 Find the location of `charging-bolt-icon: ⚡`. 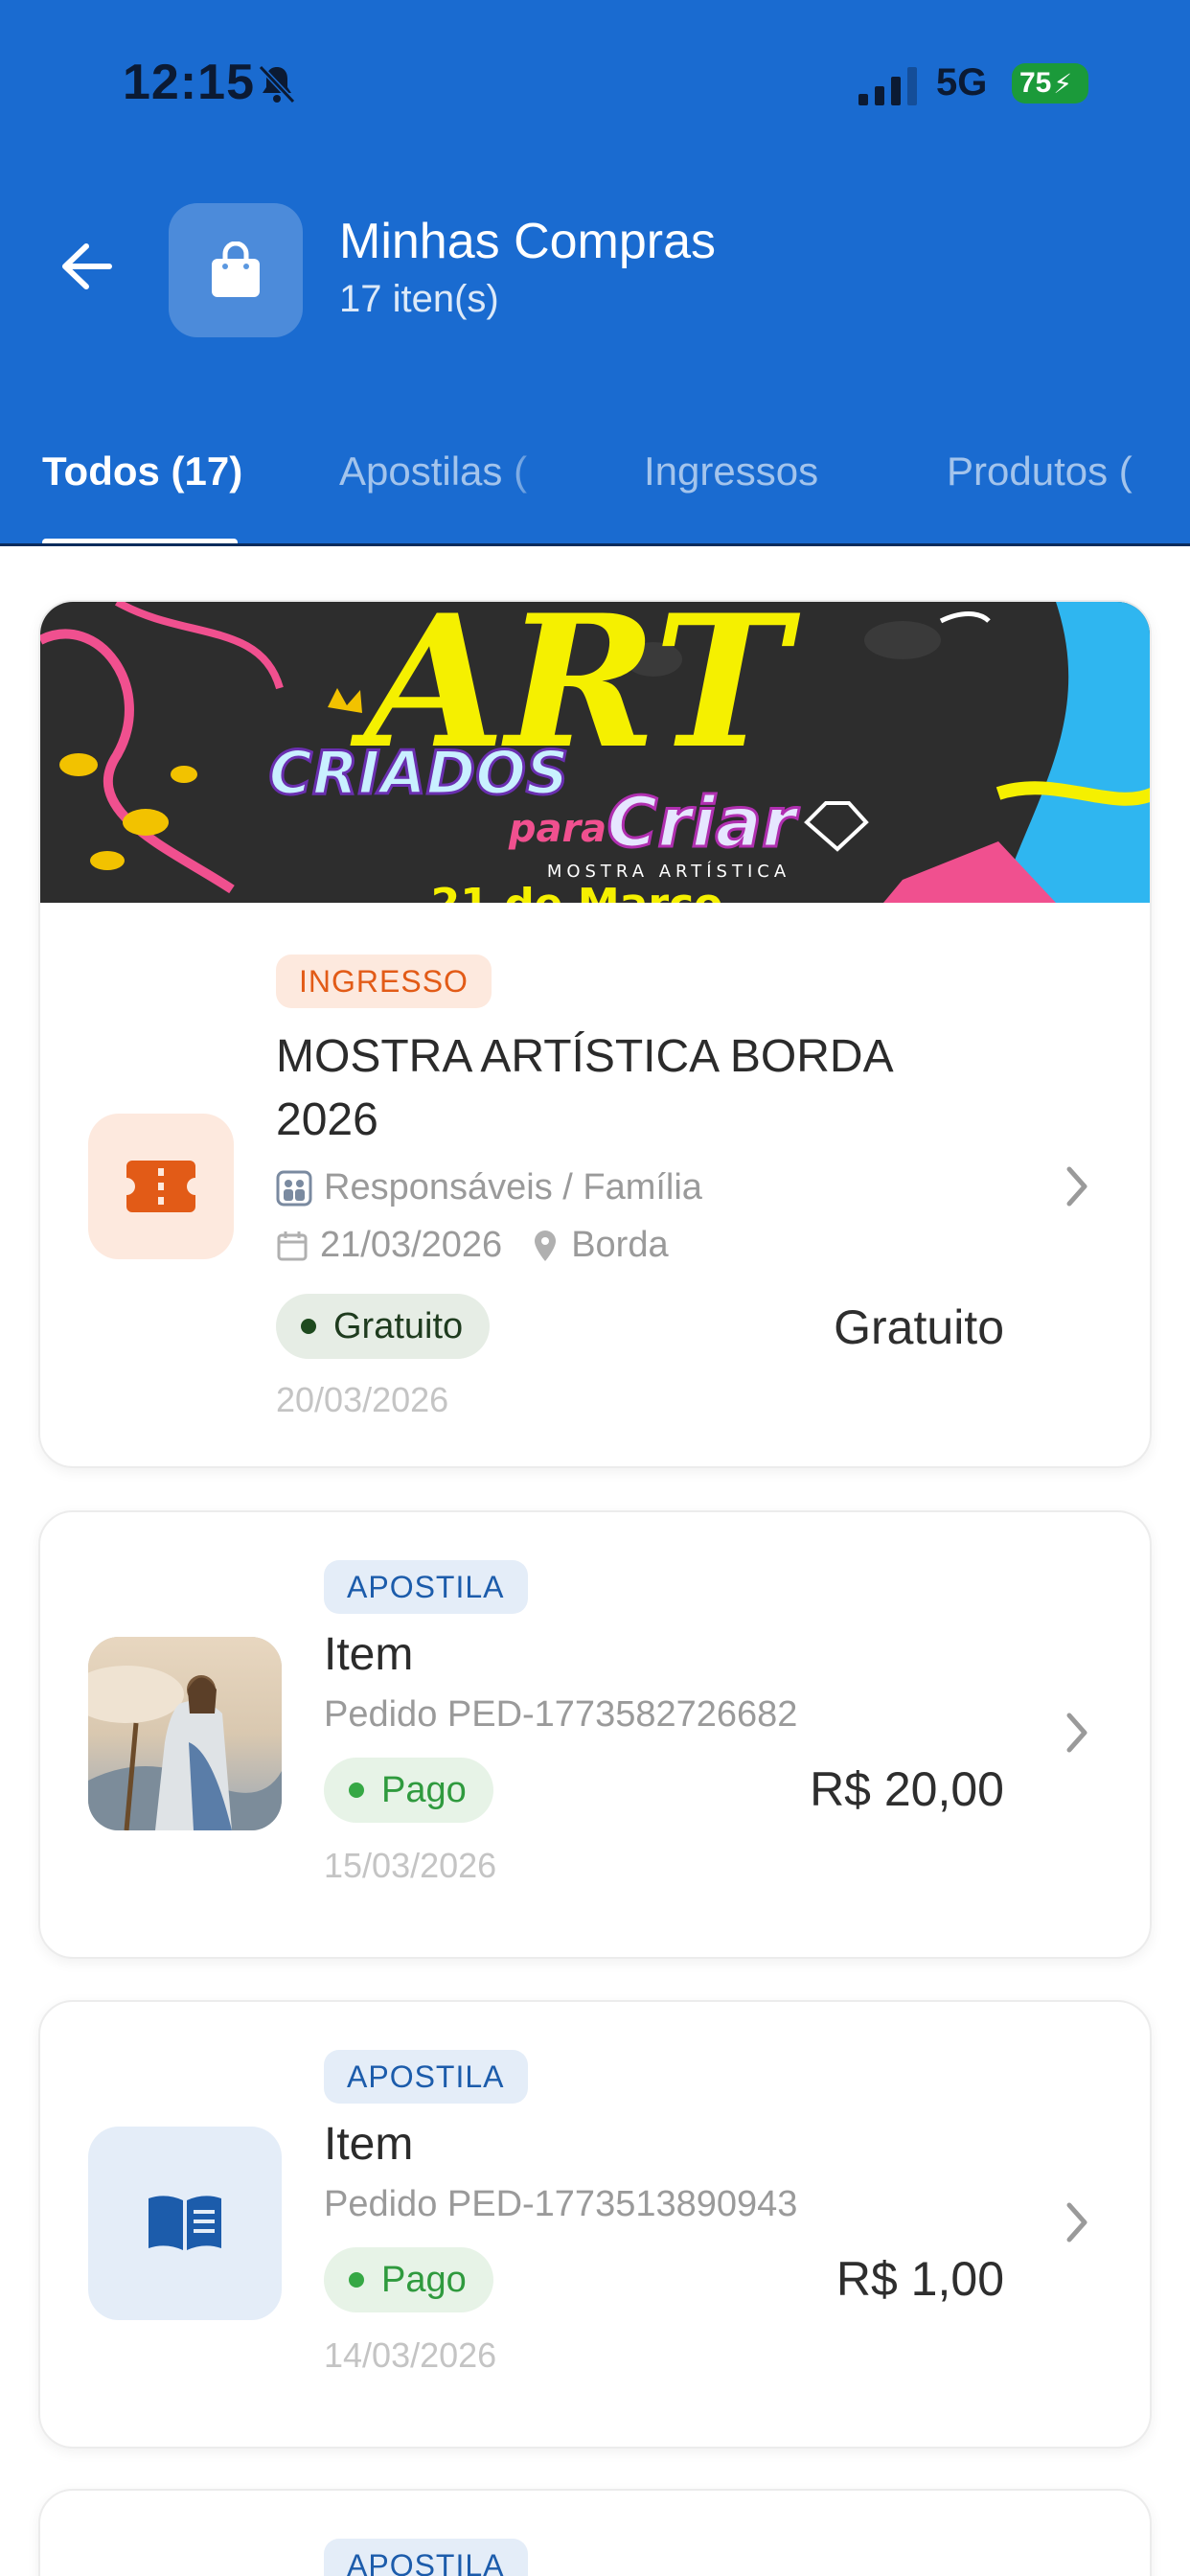

charging-bolt-icon: ⚡ is located at coordinates (1063, 83).